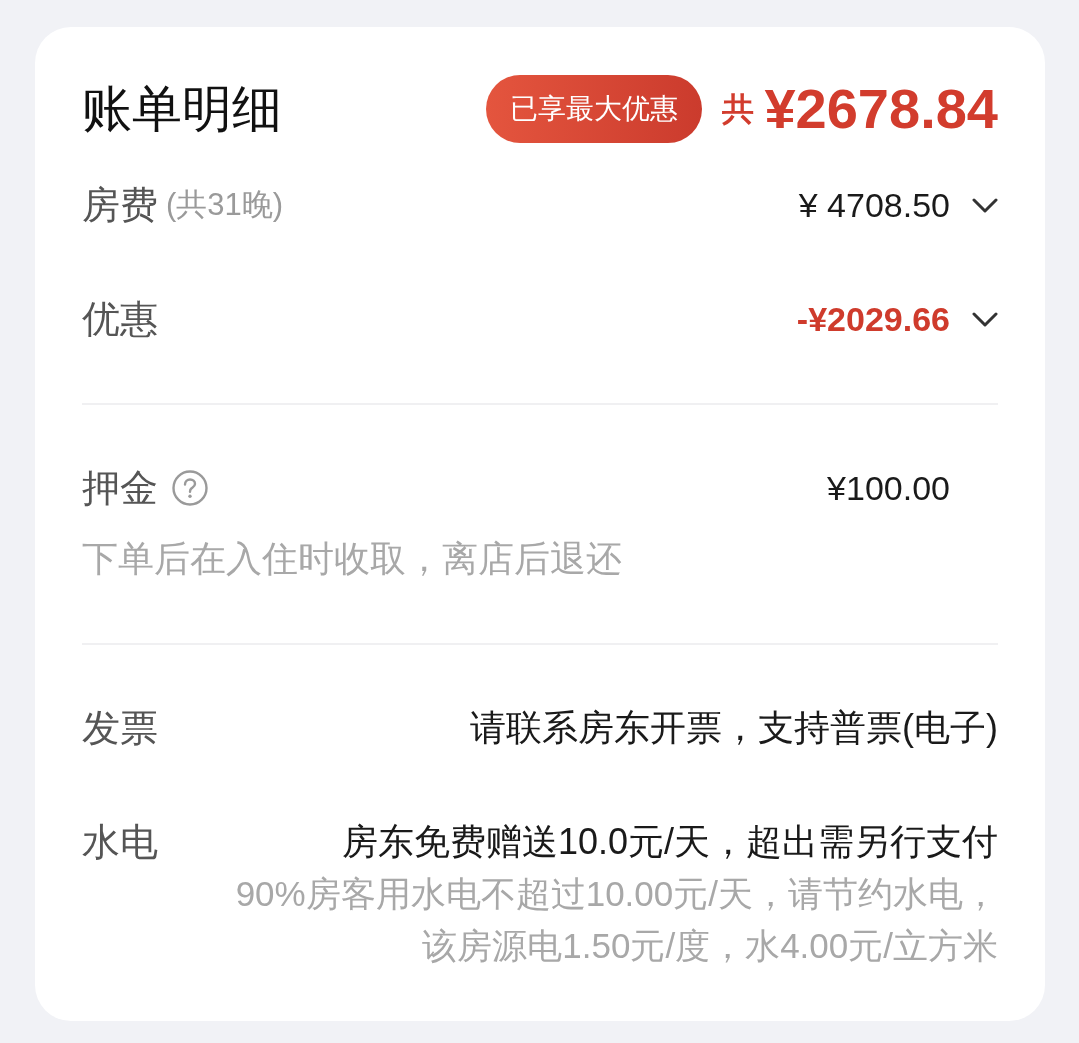  Describe the element at coordinates (881, 109) in the screenshot. I see `total-amount: ¥2678.84` at that location.